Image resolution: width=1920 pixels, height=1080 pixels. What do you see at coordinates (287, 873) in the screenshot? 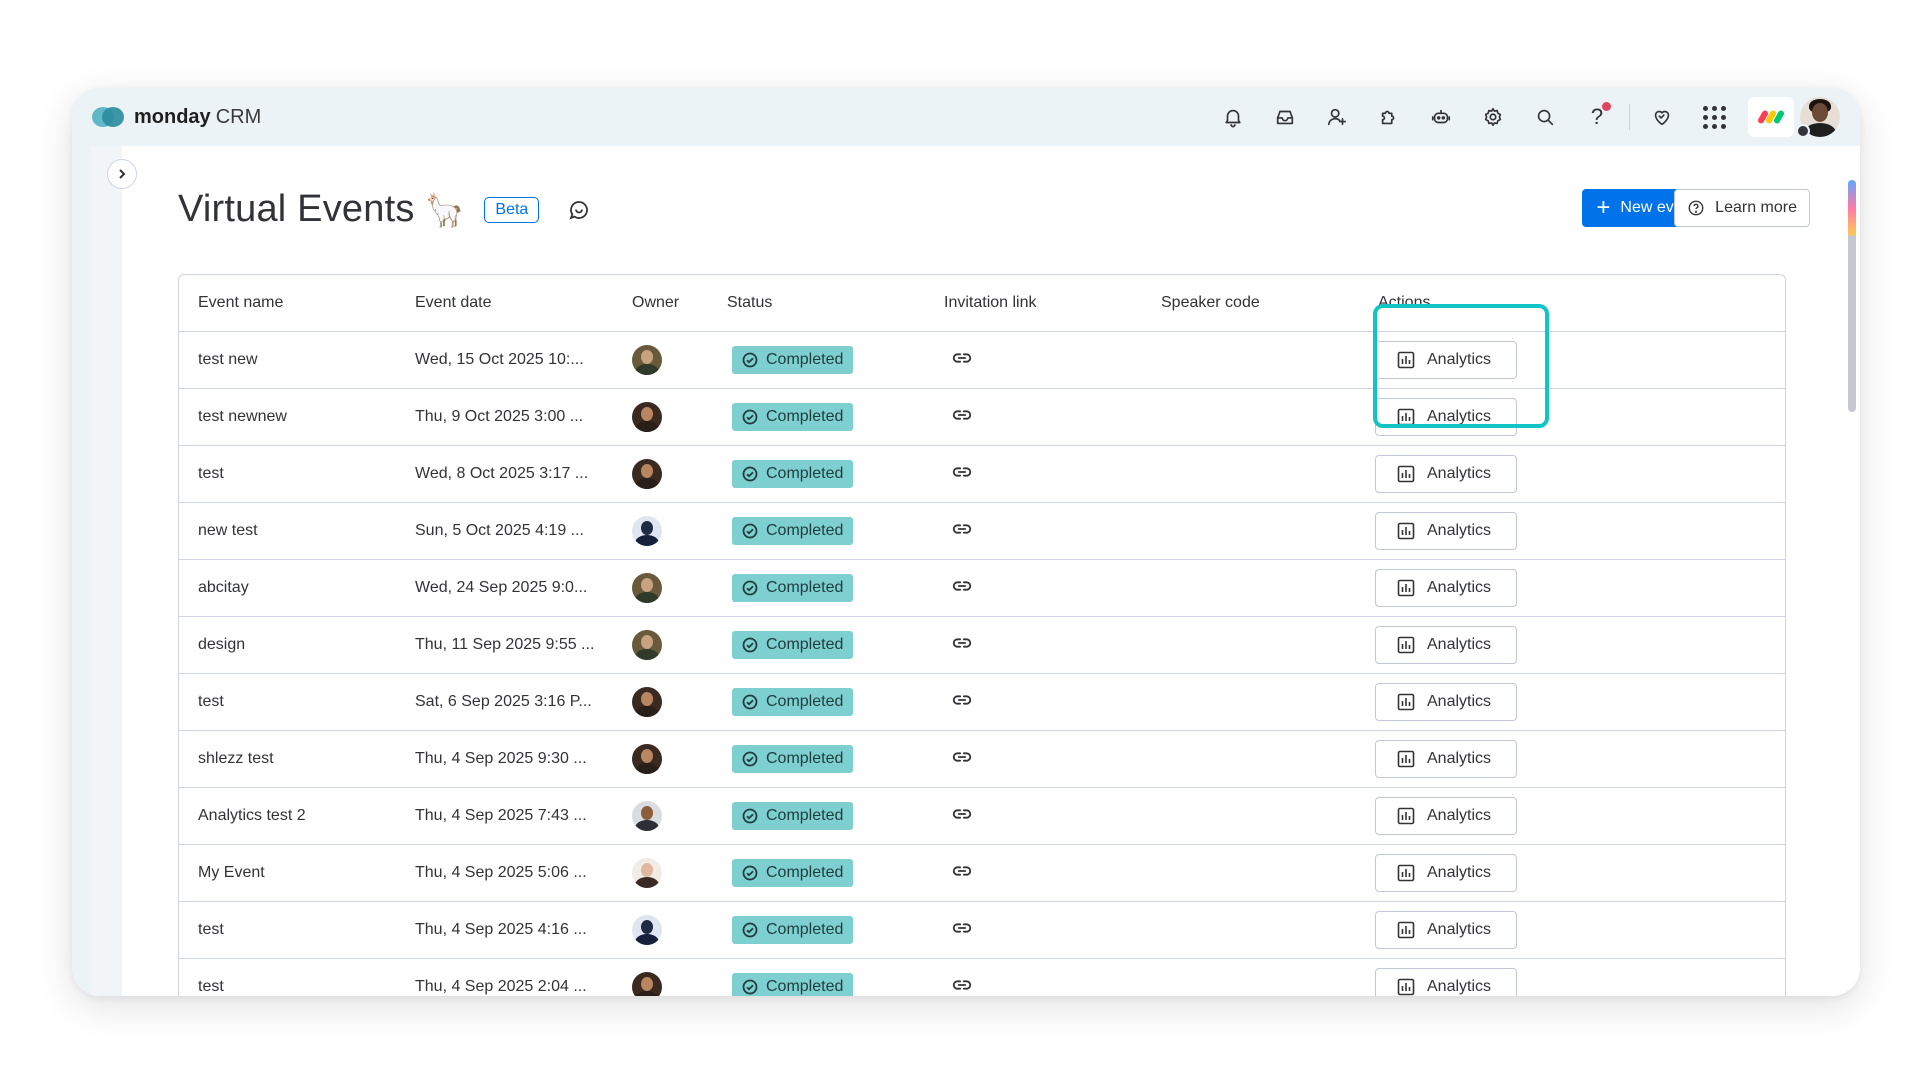
I see `event-name: My Event` at bounding box center [287, 873].